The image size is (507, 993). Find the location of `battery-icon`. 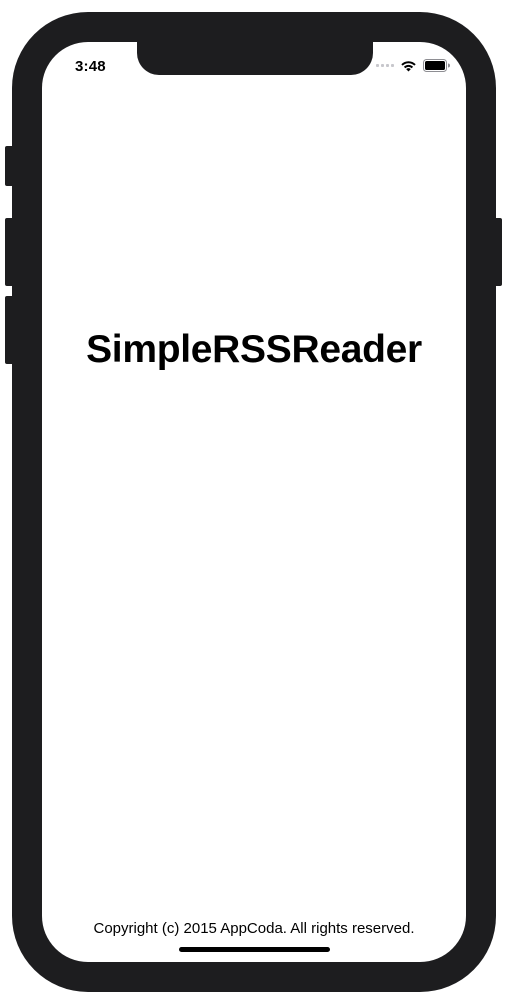

battery-icon is located at coordinates (436, 65).